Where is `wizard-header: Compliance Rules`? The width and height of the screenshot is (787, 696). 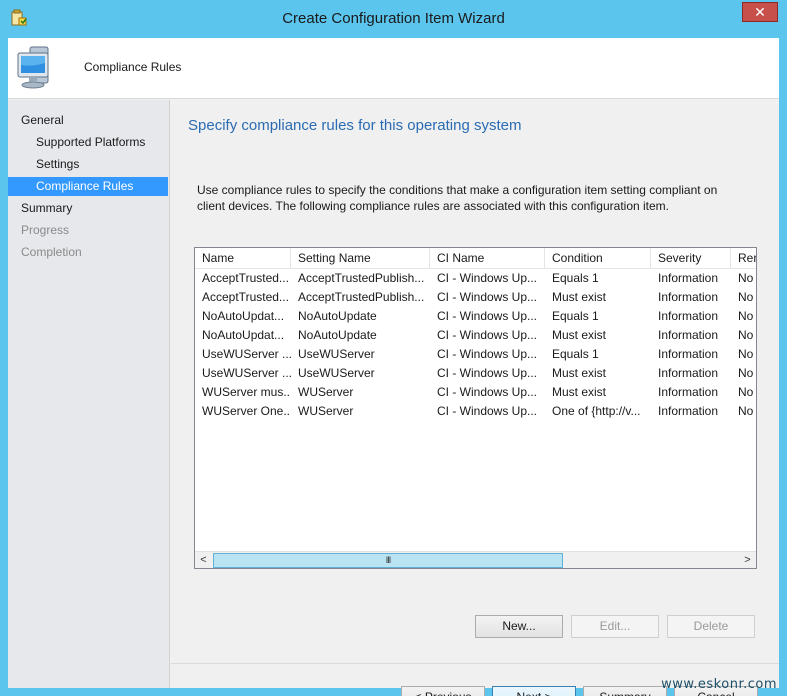
wizard-header: Compliance Rules is located at coordinates (393, 68).